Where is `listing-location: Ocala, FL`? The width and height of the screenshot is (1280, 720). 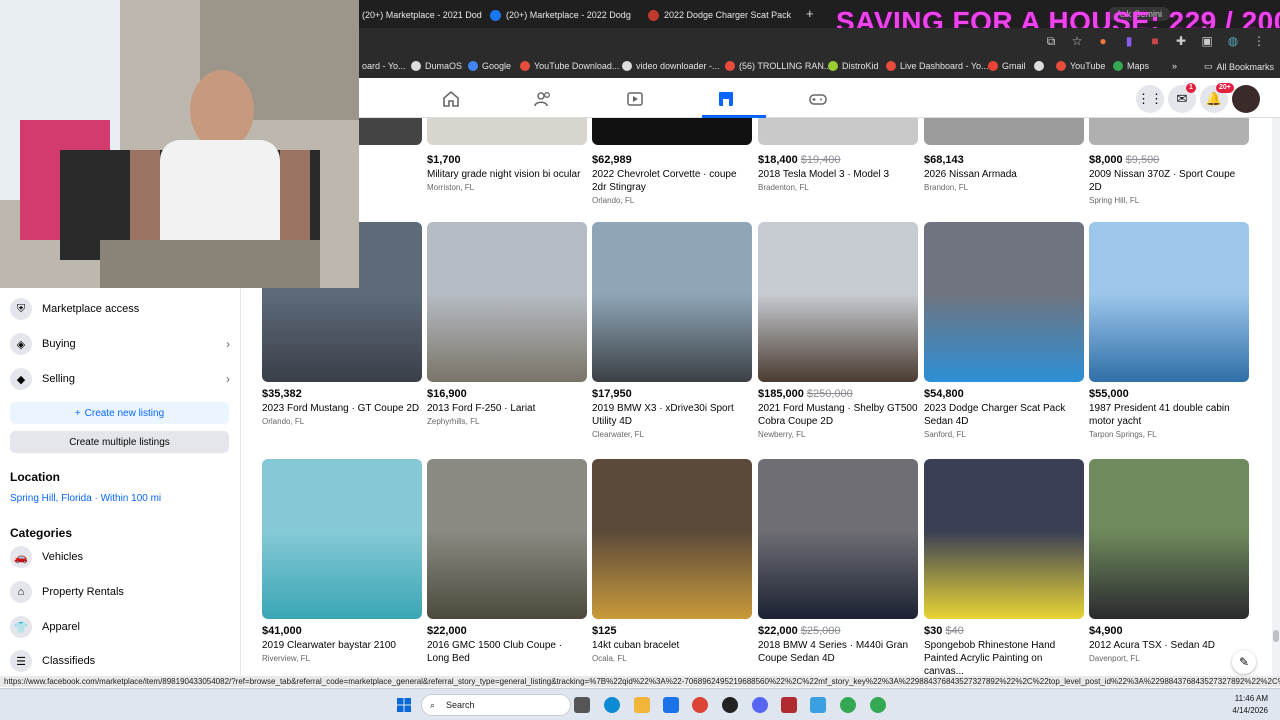 listing-location: Ocala, FL is located at coordinates (609, 658).